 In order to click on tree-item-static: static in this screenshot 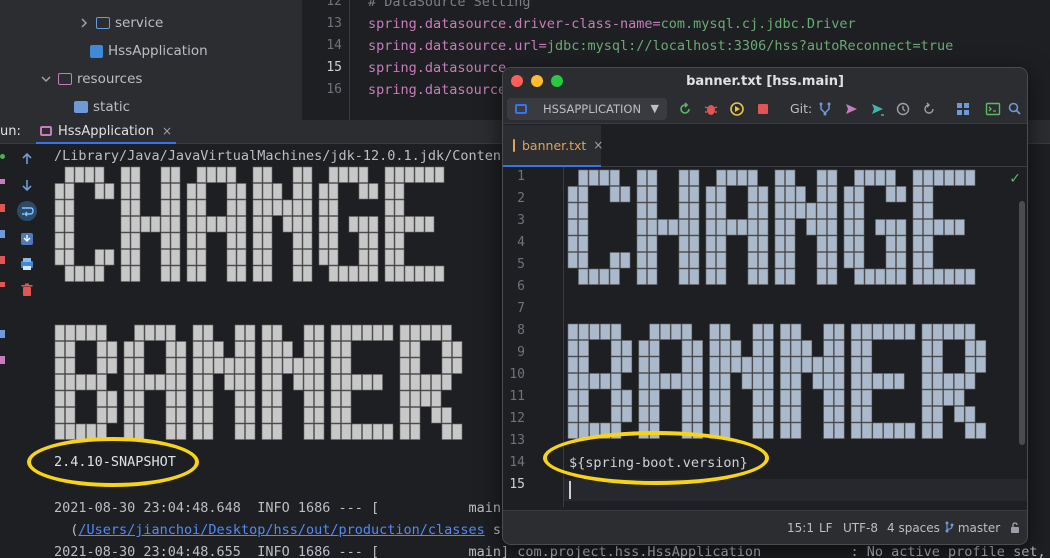, I will do `click(102, 107)`.